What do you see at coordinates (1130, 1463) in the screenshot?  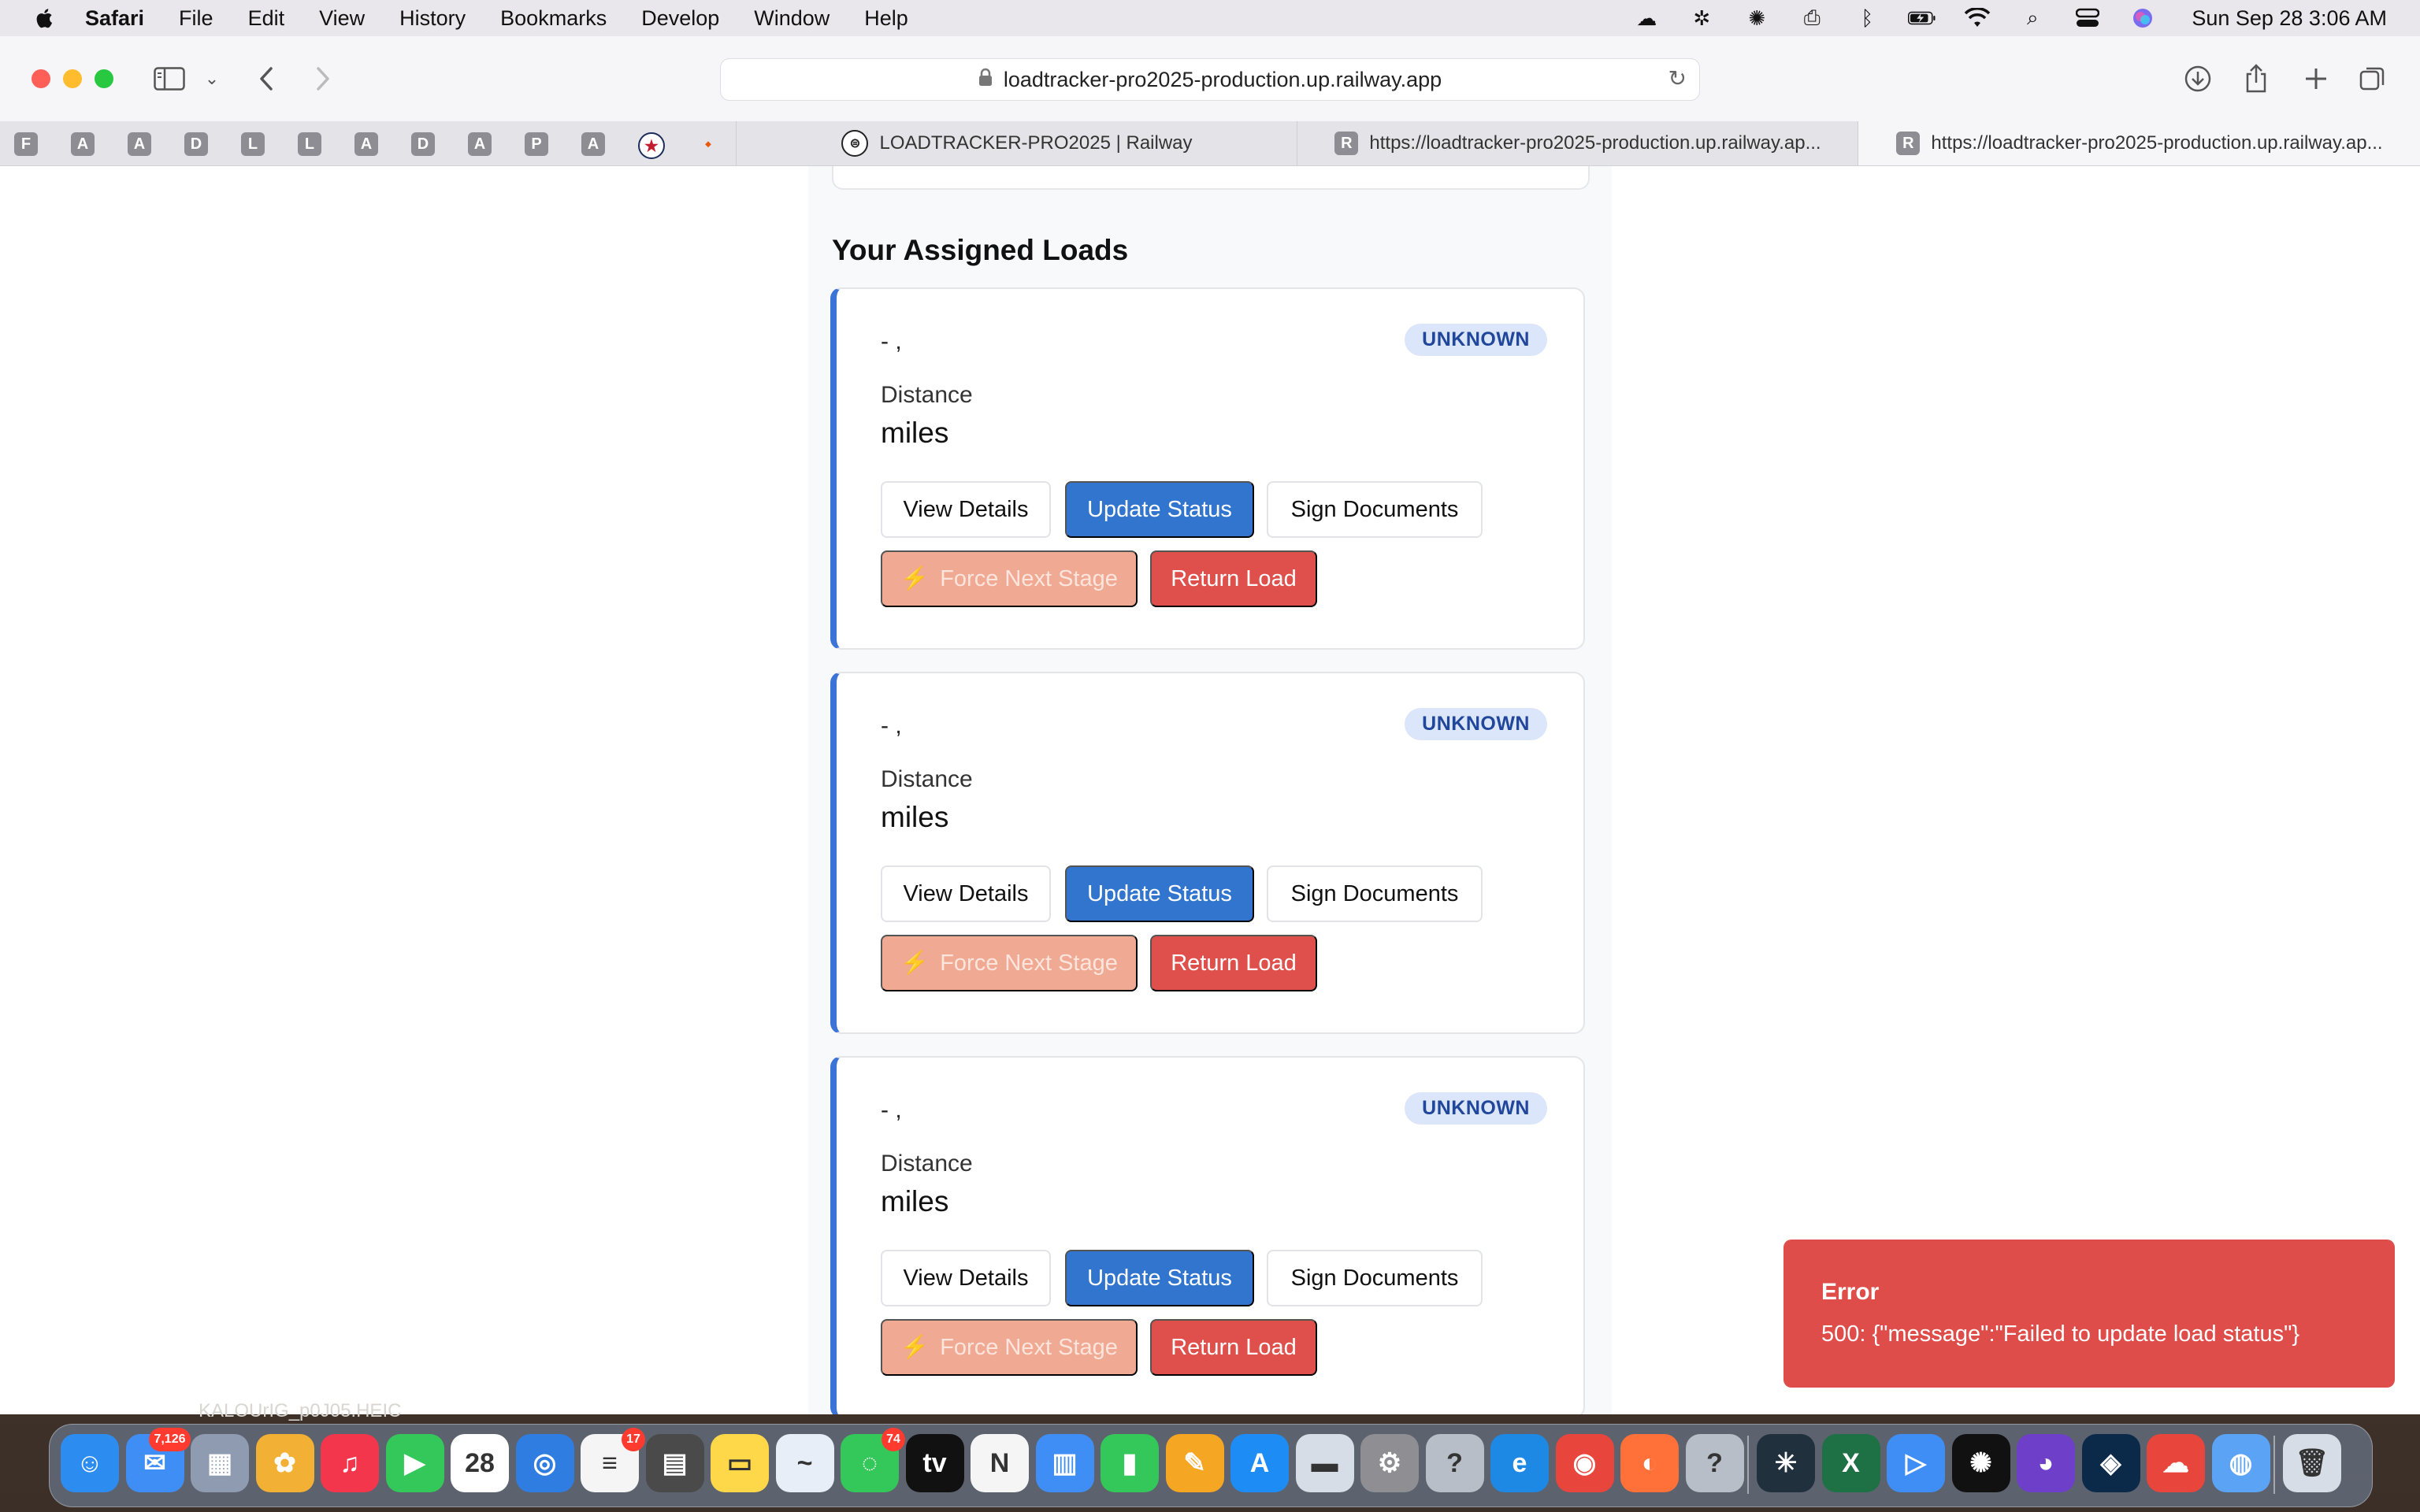 I see `dock-app-numbers-icon: ▮` at bounding box center [1130, 1463].